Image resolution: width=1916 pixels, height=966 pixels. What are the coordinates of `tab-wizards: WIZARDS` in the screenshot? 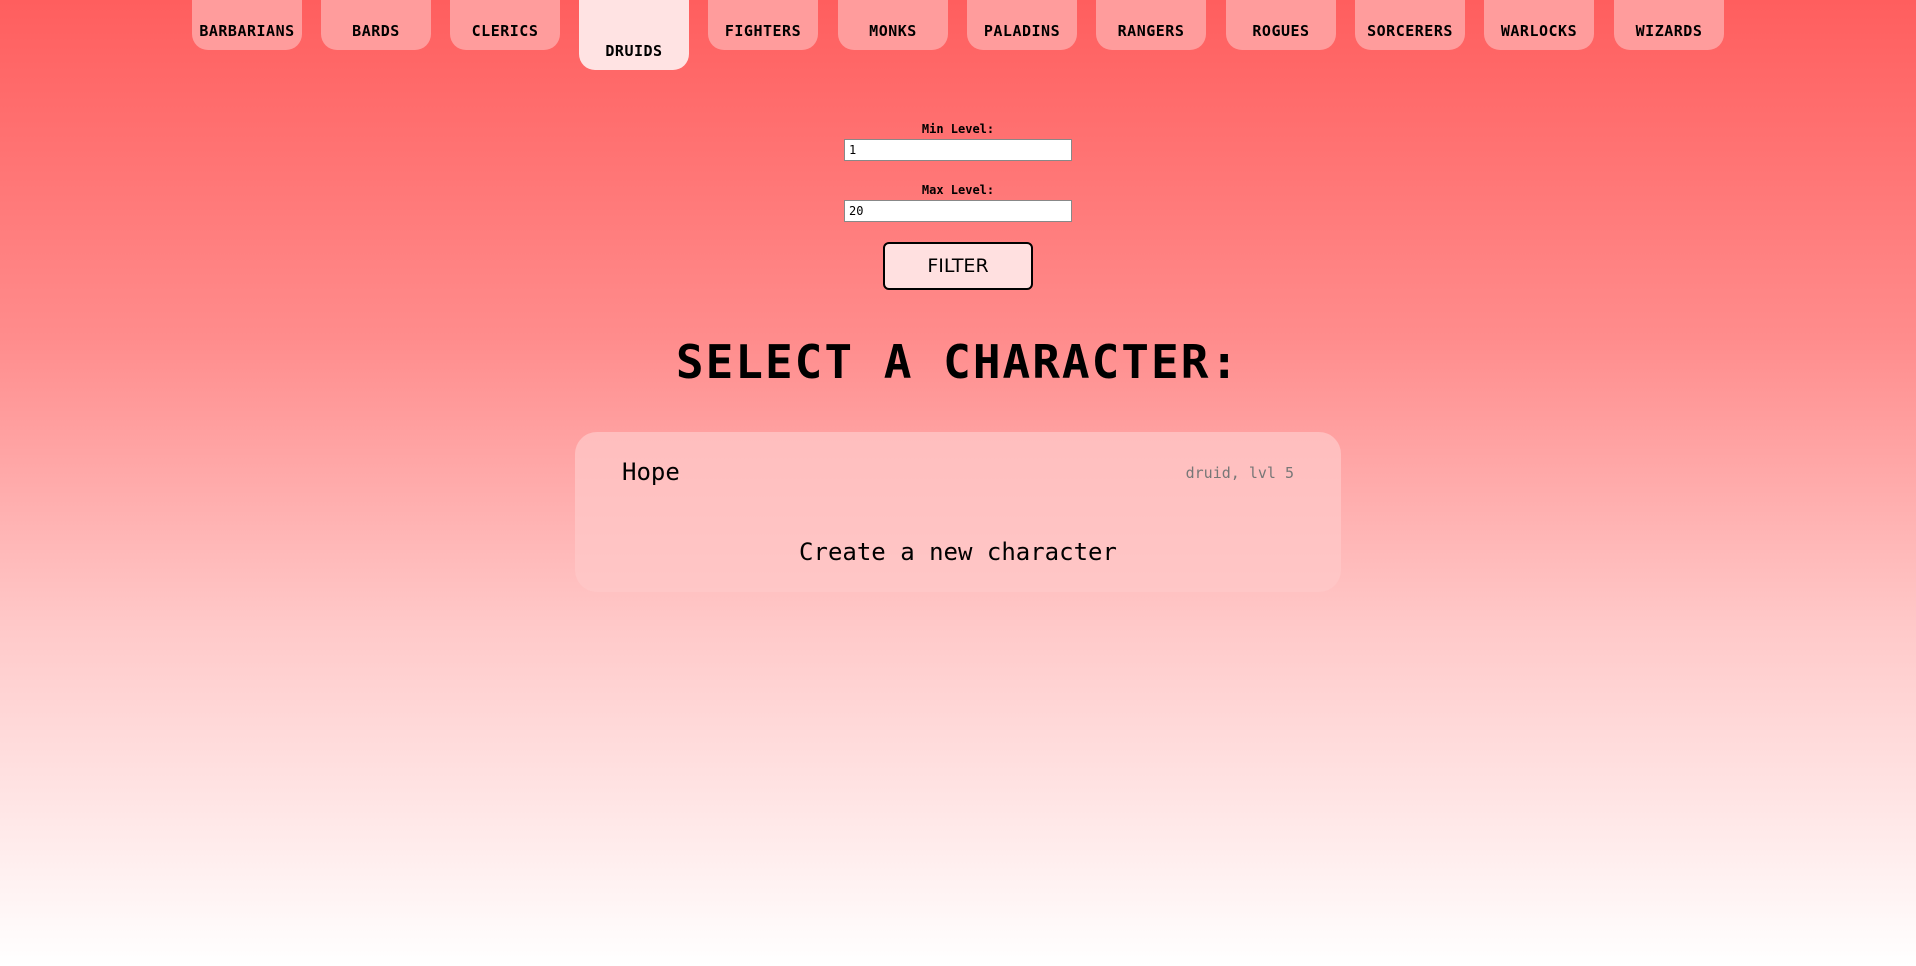 It's located at (1669, 25).